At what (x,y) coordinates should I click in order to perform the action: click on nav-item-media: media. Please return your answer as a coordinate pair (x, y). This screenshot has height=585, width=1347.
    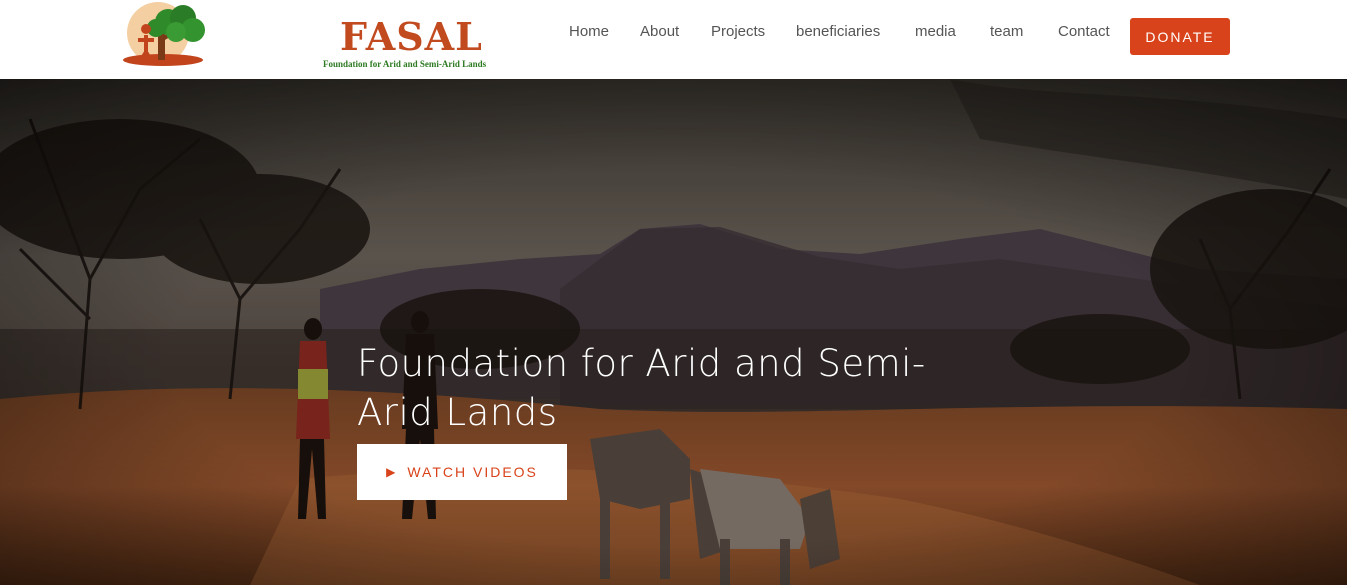
    Looking at the image, I should click on (935, 31).